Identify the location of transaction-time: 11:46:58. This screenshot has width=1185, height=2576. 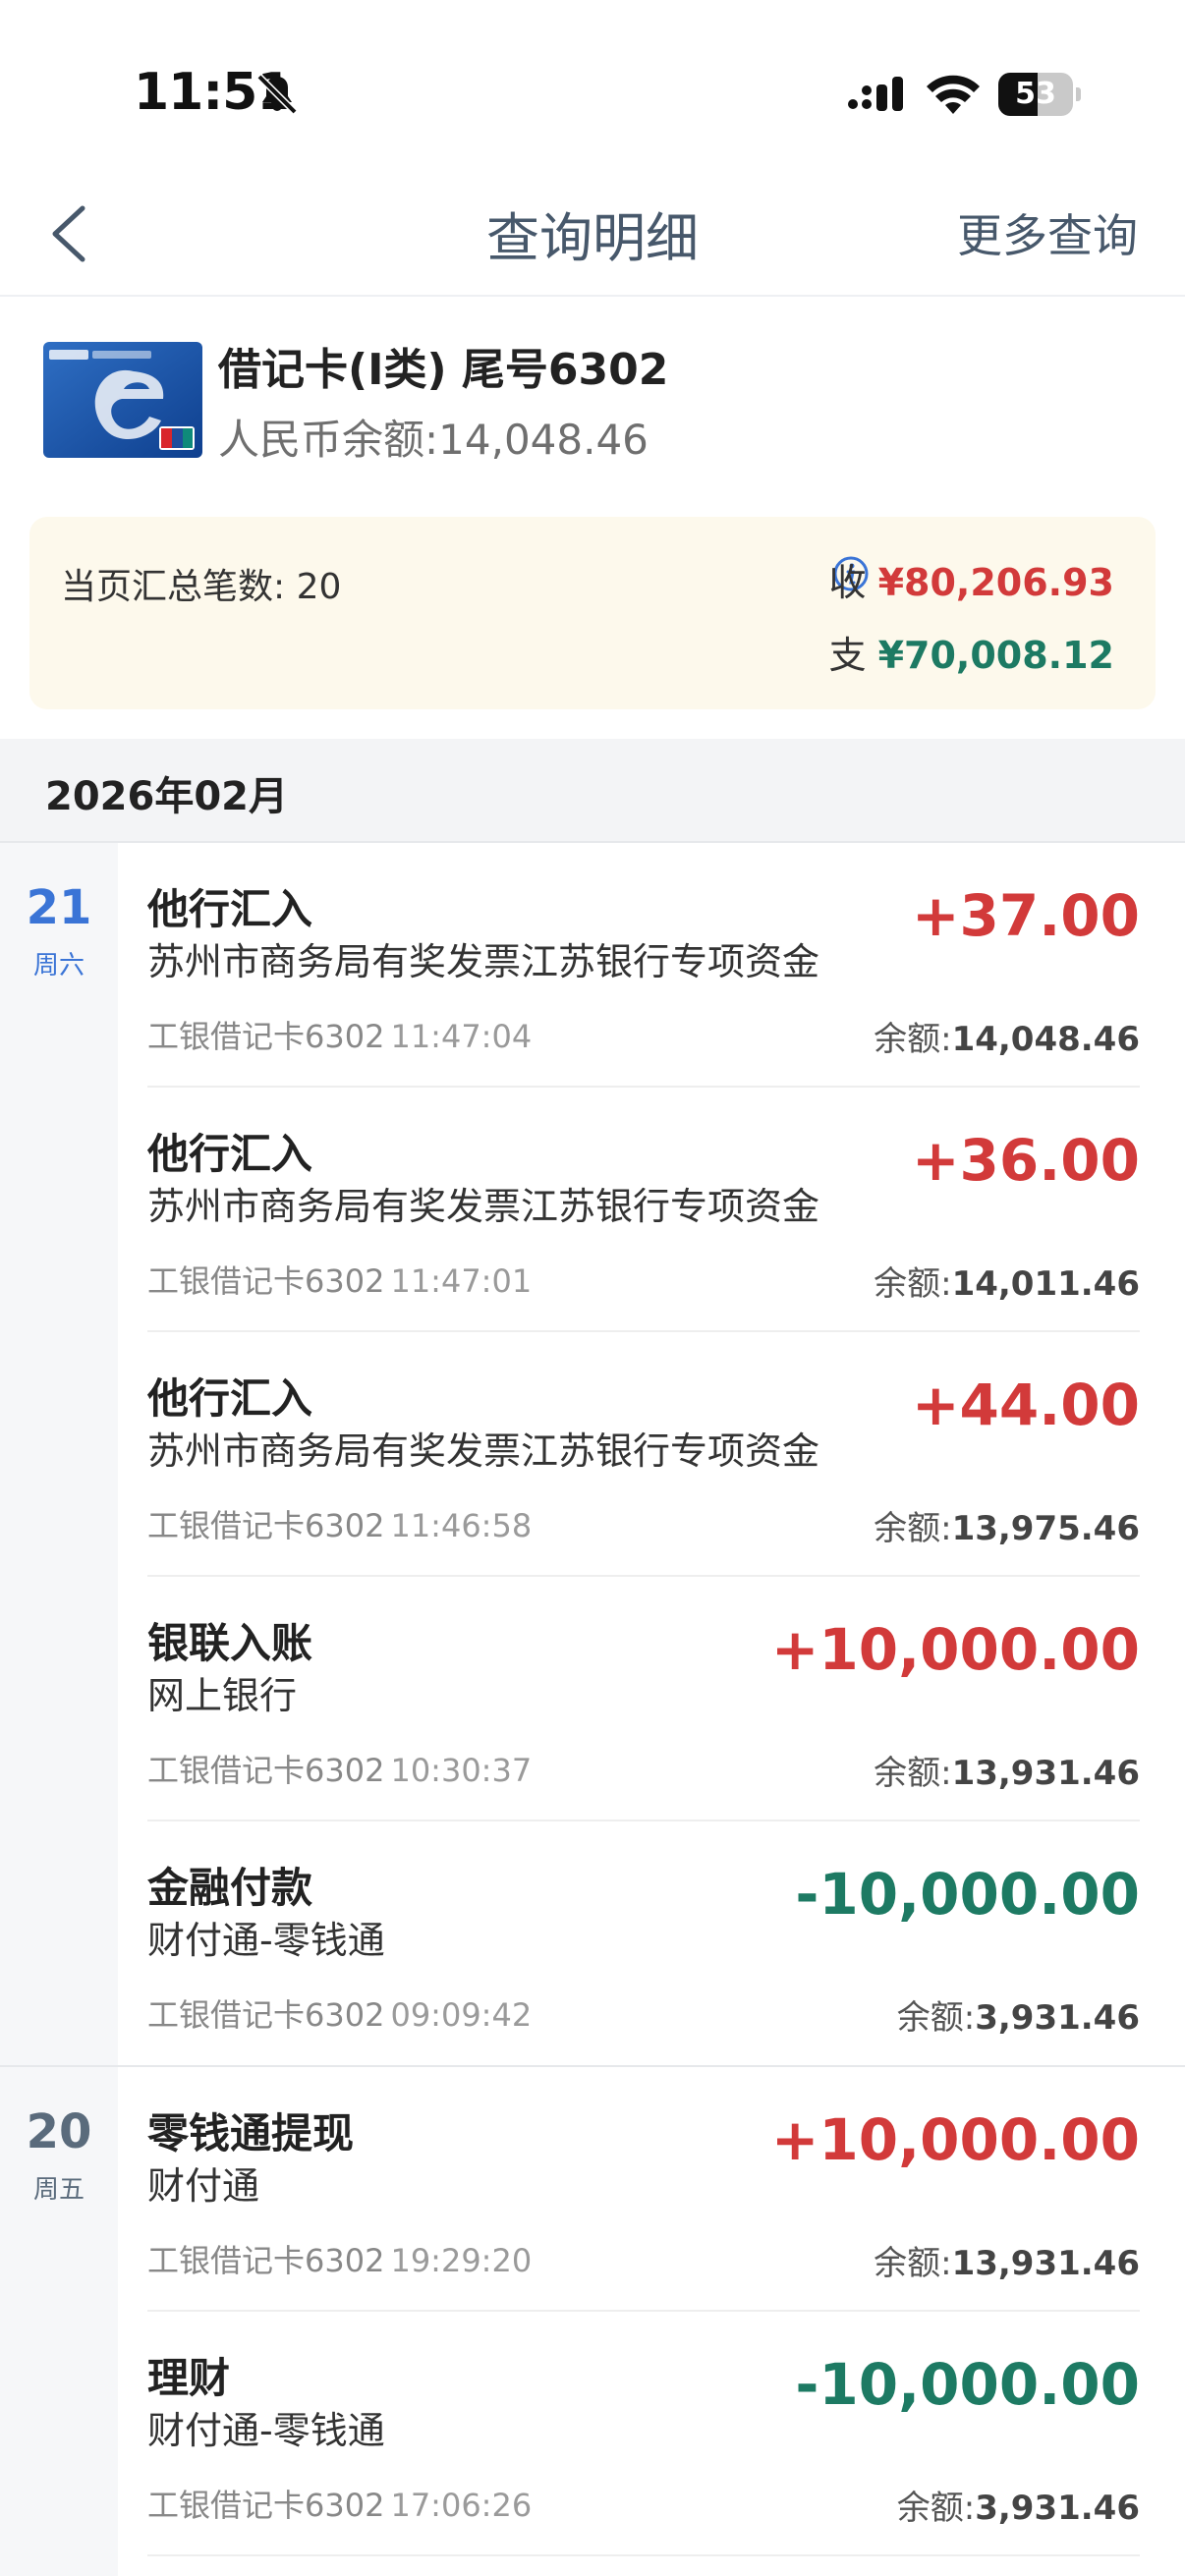
(462, 1525).